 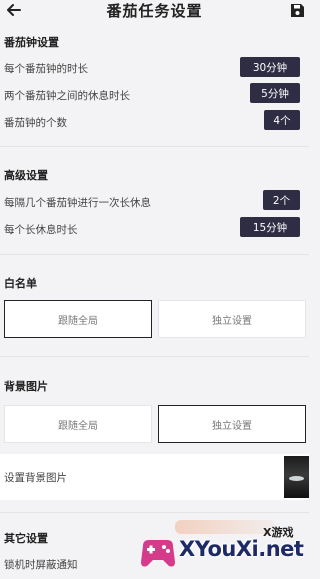 I want to click on pomodoro-count-label: 番茄钟的个数, so click(x=35, y=123).